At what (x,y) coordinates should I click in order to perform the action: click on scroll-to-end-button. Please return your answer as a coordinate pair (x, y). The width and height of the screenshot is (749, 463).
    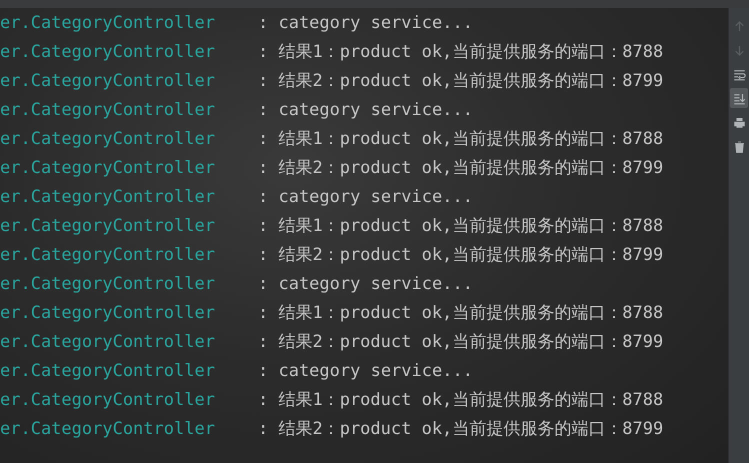
    Looking at the image, I should click on (739, 98).